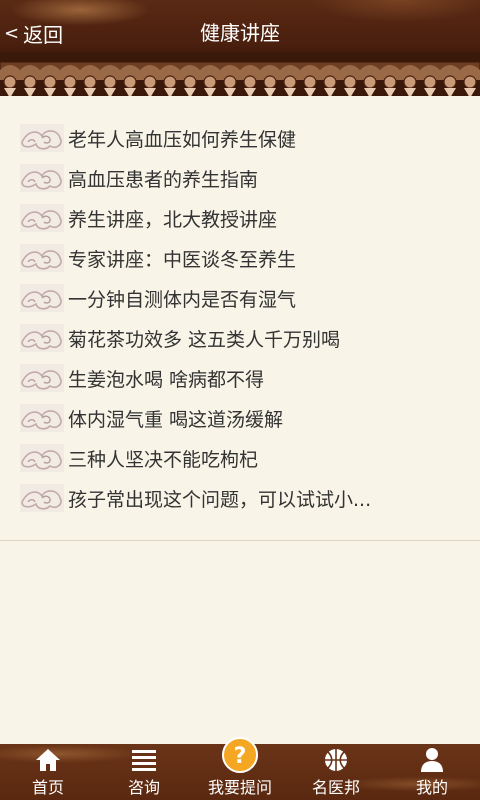  Describe the element at coordinates (335, 787) in the screenshot. I see `tab-famous-doctors-label: 名医邦` at that location.